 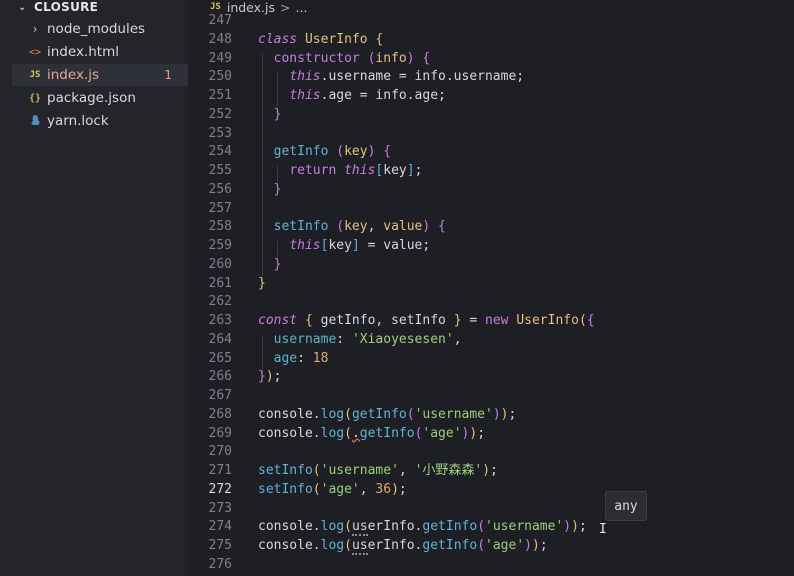 I want to click on code-line: 266});, so click(x=245, y=377).